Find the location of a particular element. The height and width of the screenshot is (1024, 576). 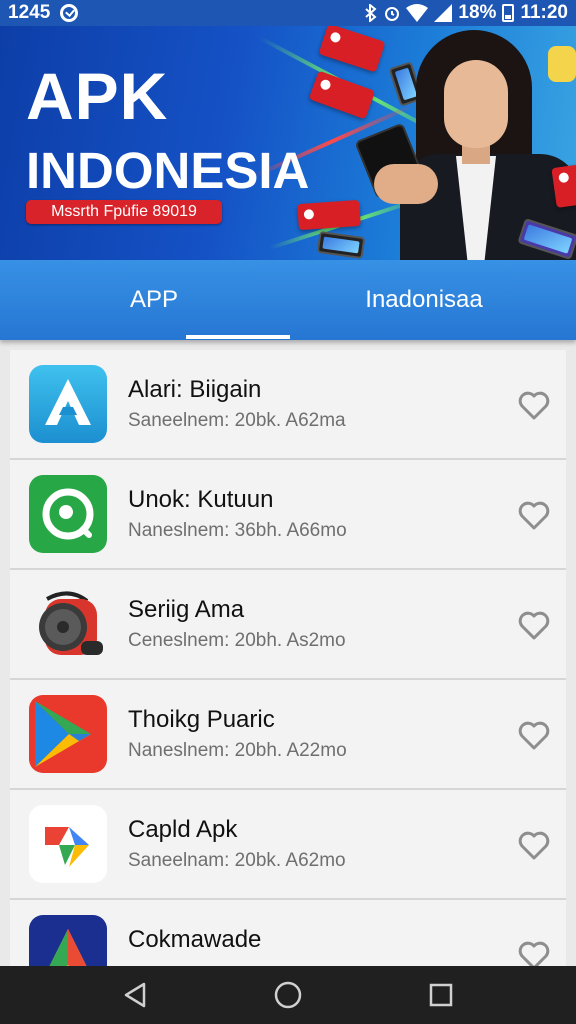

list-item: Unok: Kutuun Naneslnem: 36bh. A66mo is located at coordinates (288, 515).